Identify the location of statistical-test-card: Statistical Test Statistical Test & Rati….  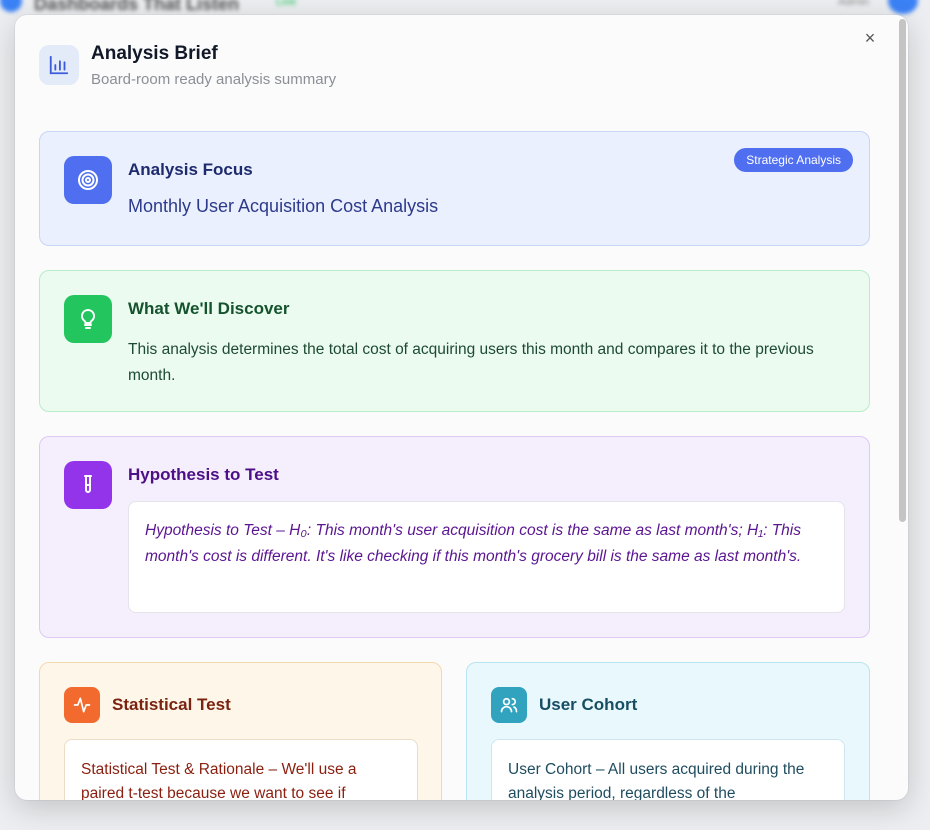
(240, 731).